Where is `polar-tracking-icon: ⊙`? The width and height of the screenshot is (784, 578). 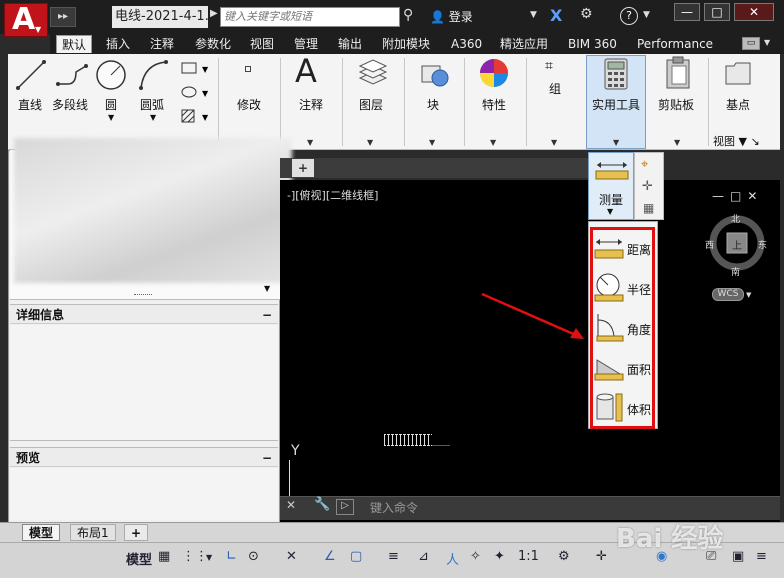 polar-tracking-icon: ⊙ is located at coordinates (253, 556).